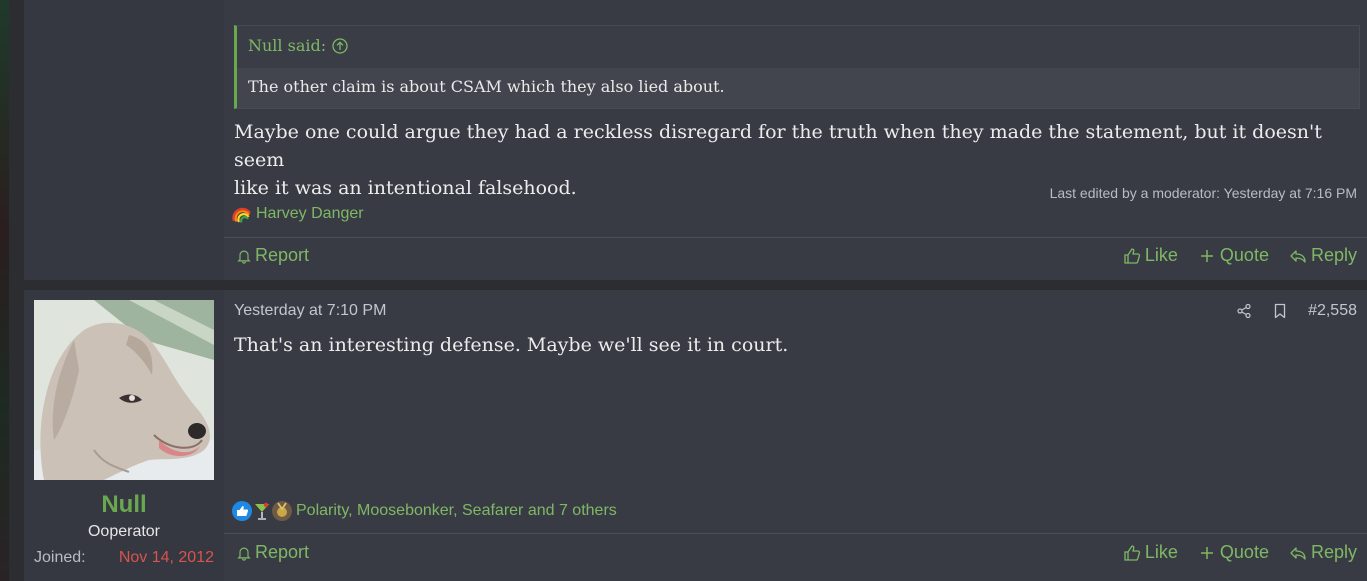 The height and width of the screenshot is (581, 1367). I want to click on post-date: Yesterday at 7:10 PM, so click(310, 311).